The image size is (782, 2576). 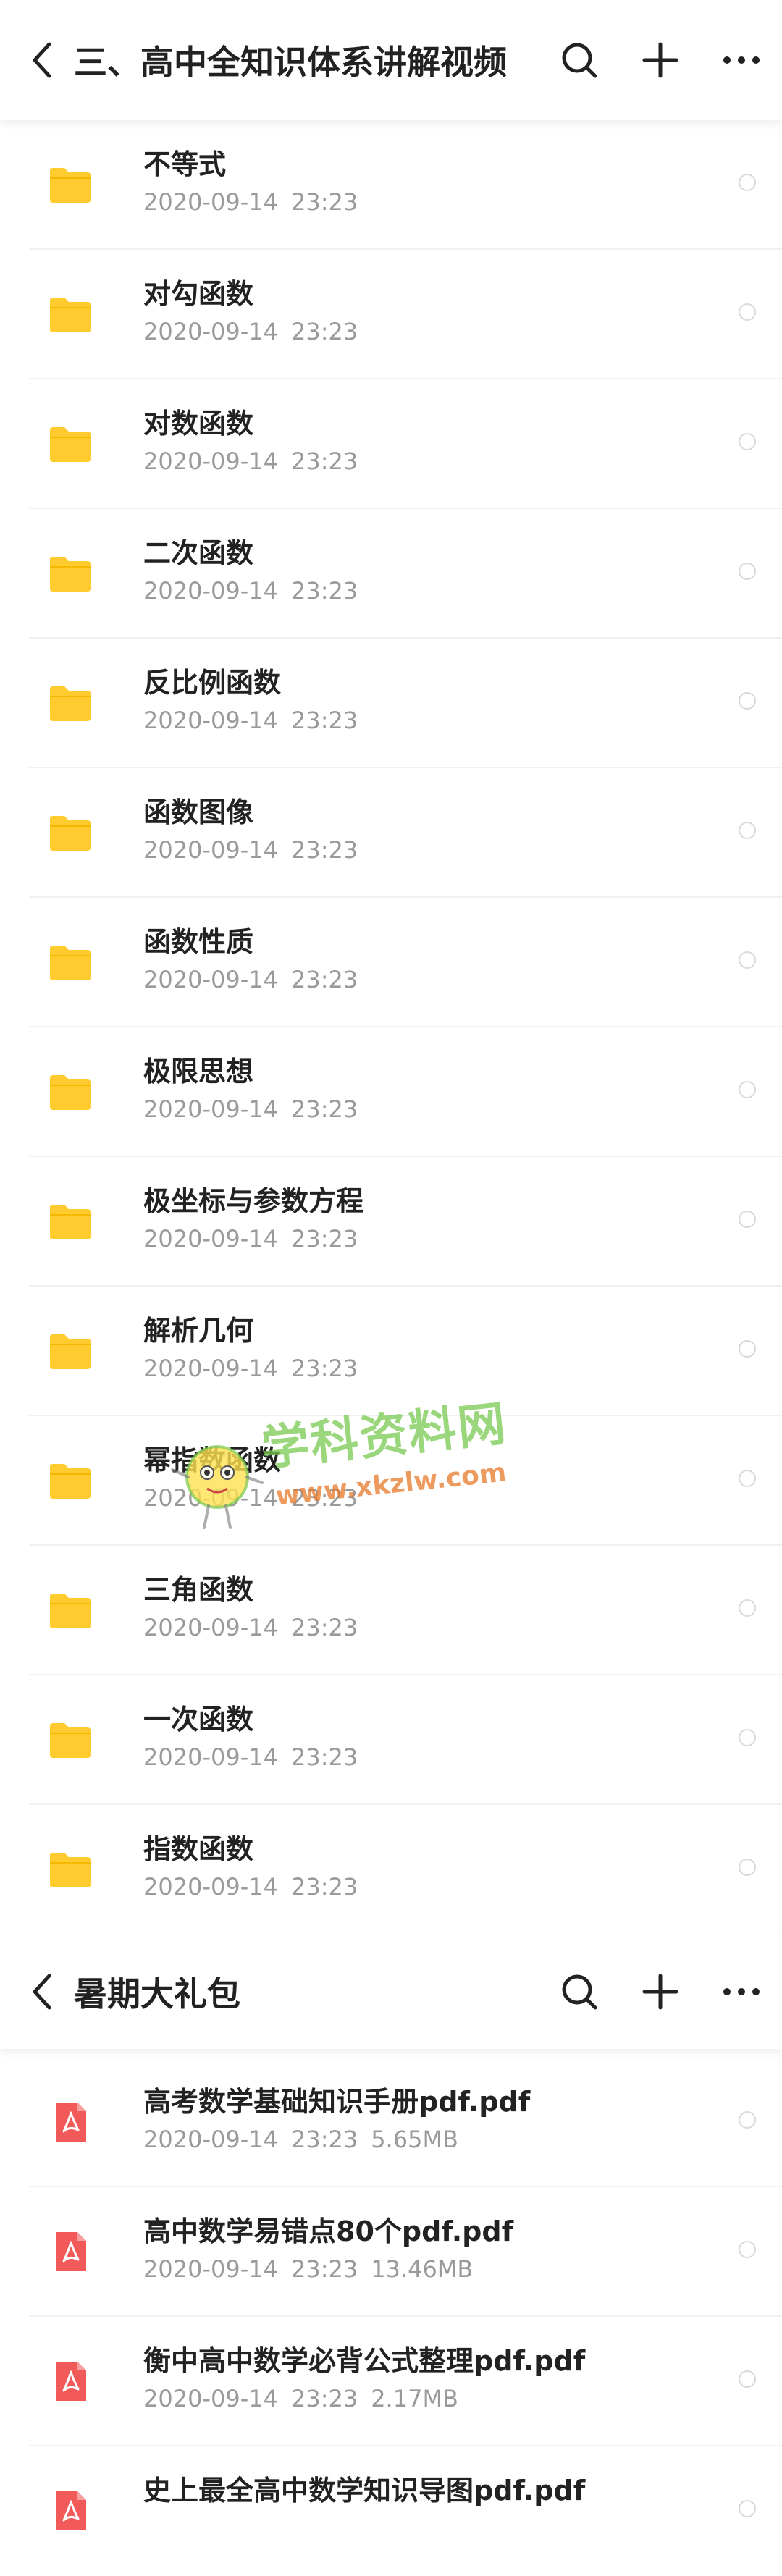 I want to click on back-arrow-icon, so click(x=42, y=1992).